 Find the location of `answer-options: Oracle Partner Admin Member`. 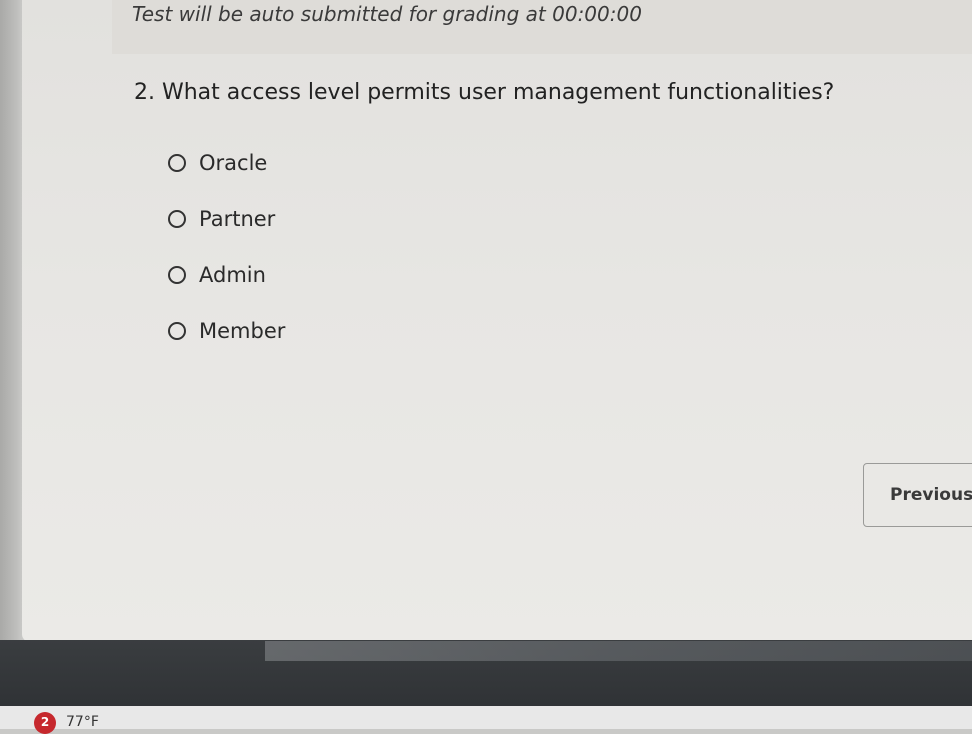

answer-options: Oracle Partner Admin Member is located at coordinates (226, 258).